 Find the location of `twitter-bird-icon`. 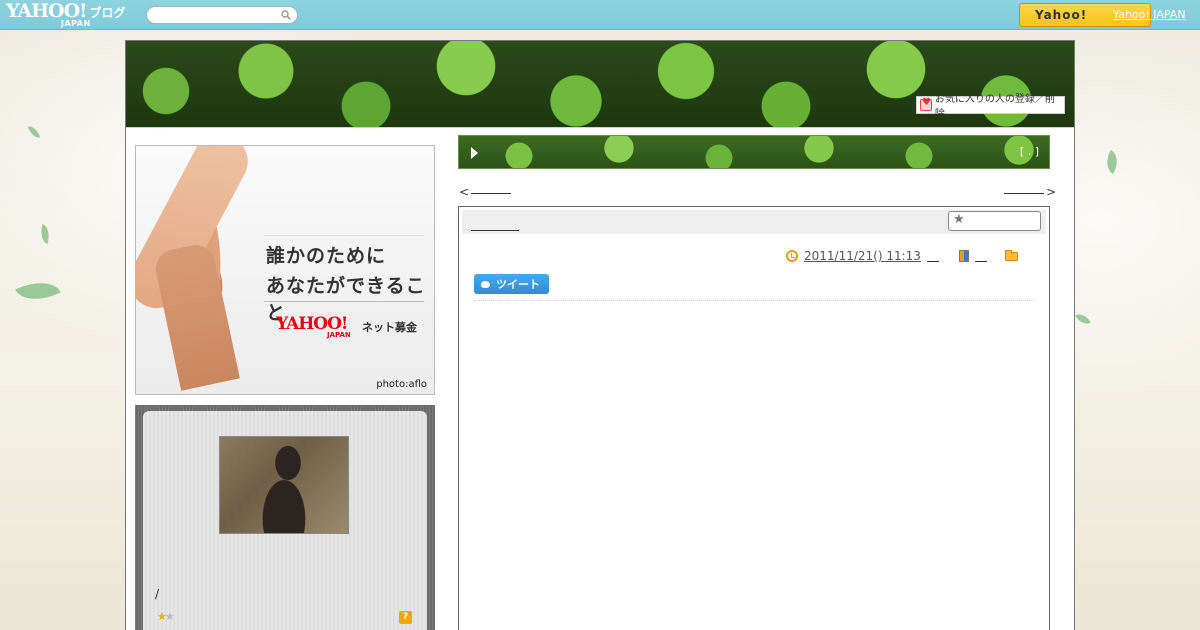

twitter-bird-icon is located at coordinates (486, 284).